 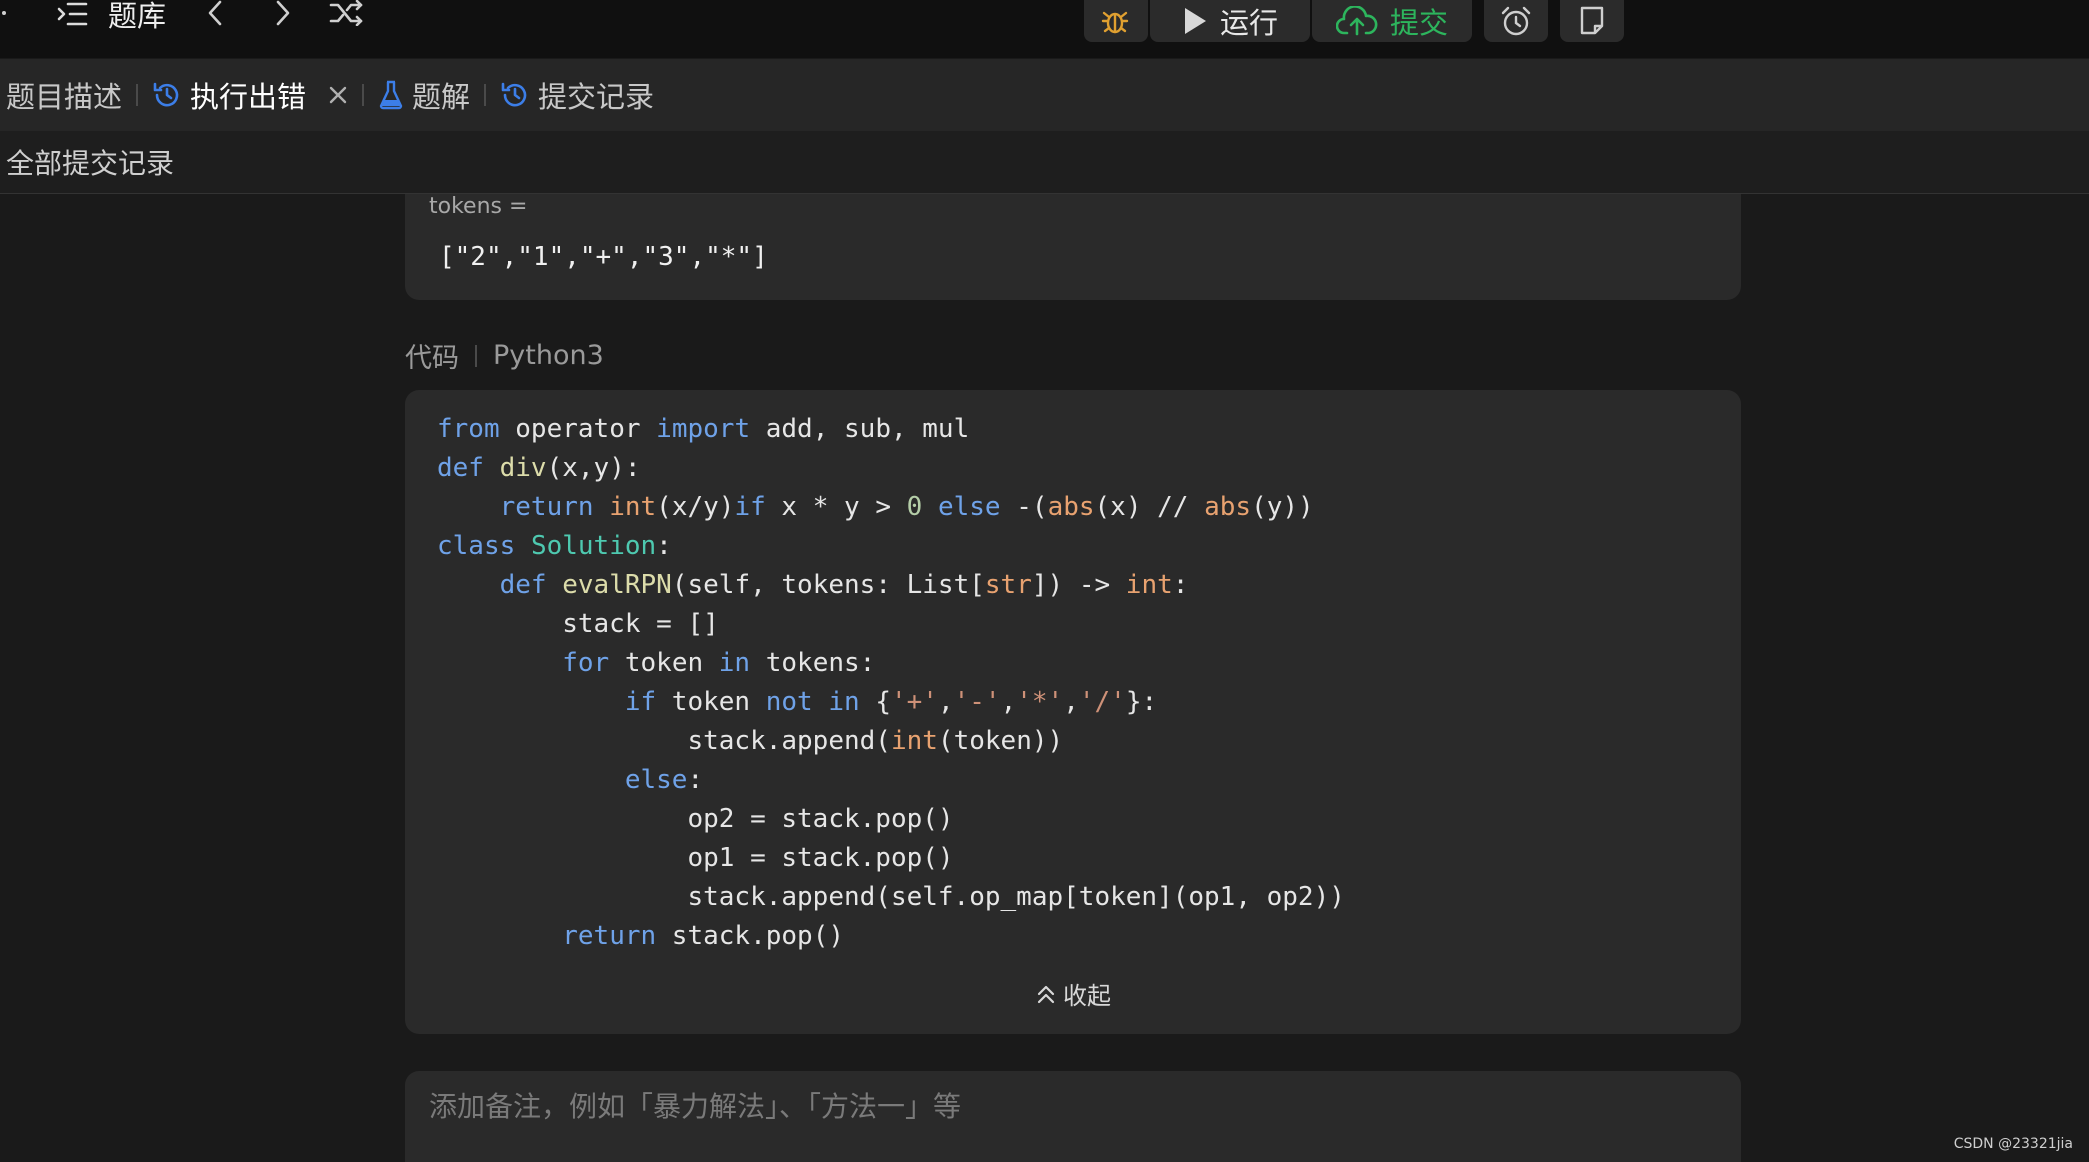 I want to click on shuffle-icon, so click(x=347, y=13).